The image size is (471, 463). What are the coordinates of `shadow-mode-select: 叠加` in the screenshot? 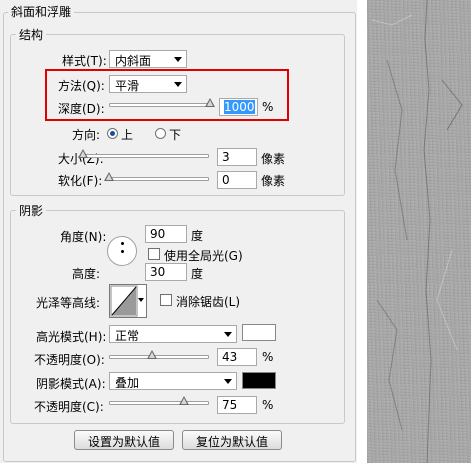 It's located at (173, 381).